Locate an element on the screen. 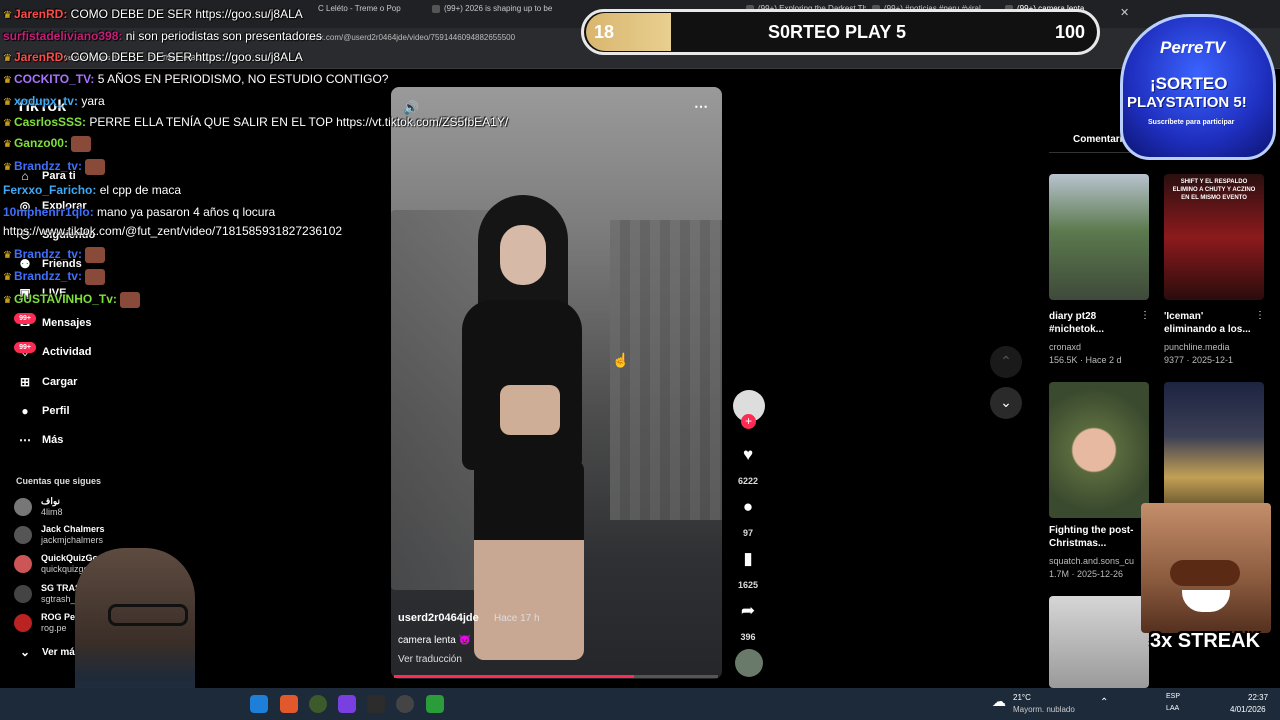 This screenshot has height=720, width=1280. chat-message: ♛ xodupx_tv: yara is located at coordinates (54, 102).